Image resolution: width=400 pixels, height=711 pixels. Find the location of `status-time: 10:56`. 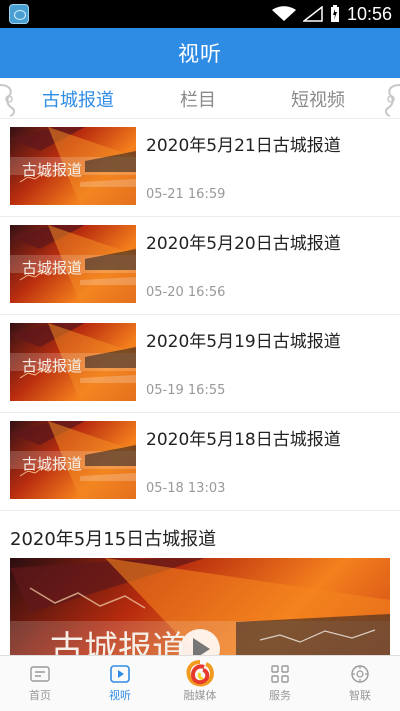

status-time: 10:56 is located at coordinates (369, 13).